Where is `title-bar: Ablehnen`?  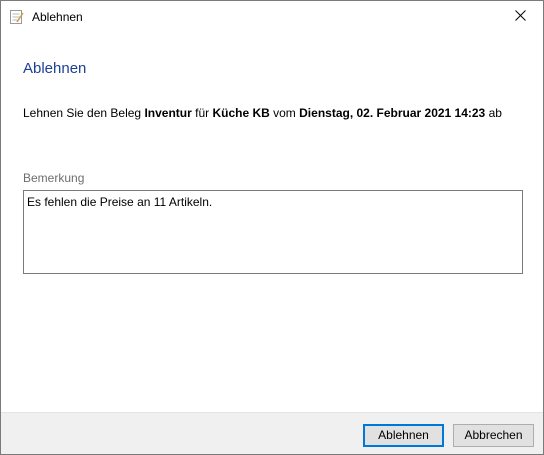 title-bar: Ablehnen is located at coordinates (272, 16).